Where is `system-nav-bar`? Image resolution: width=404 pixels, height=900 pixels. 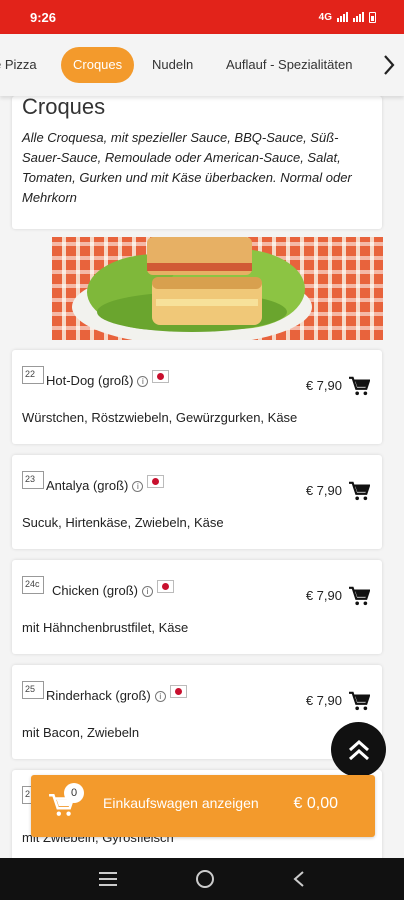
system-nav-bar is located at coordinates (202, 879).